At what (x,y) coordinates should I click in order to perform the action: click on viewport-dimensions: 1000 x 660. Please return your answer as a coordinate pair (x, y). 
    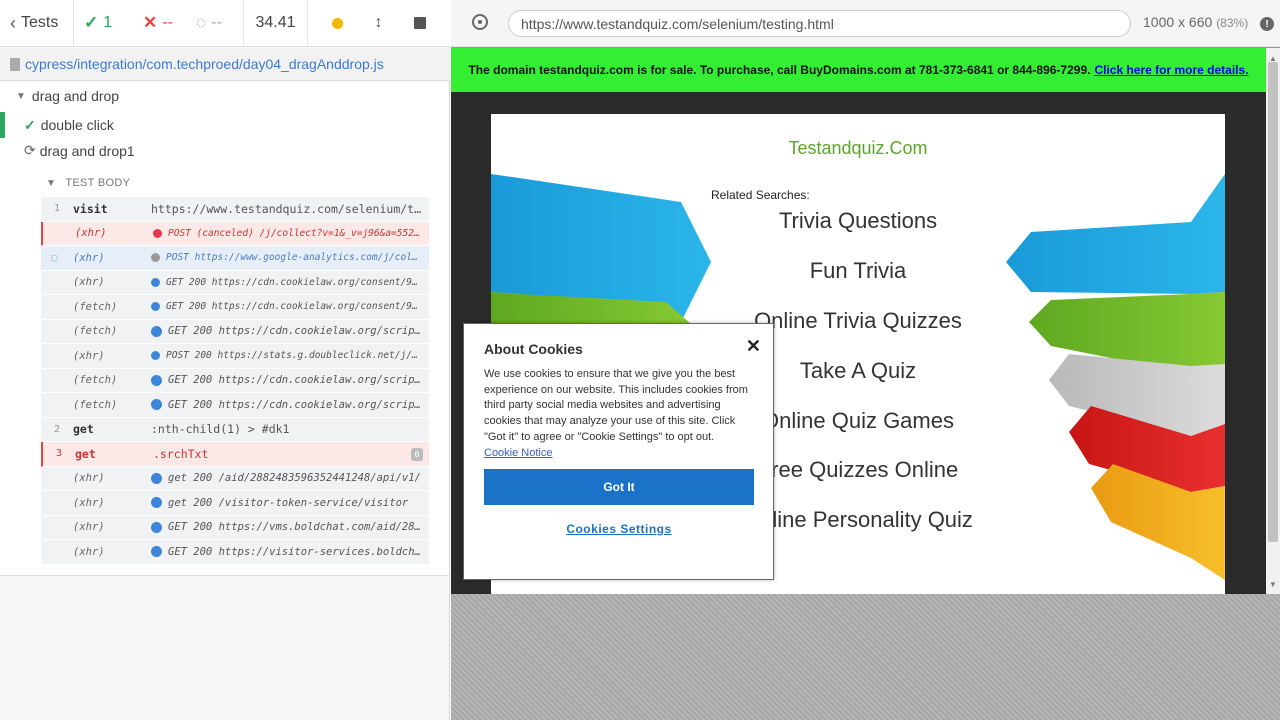
    Looking at the image, I should click on (1178, 22).